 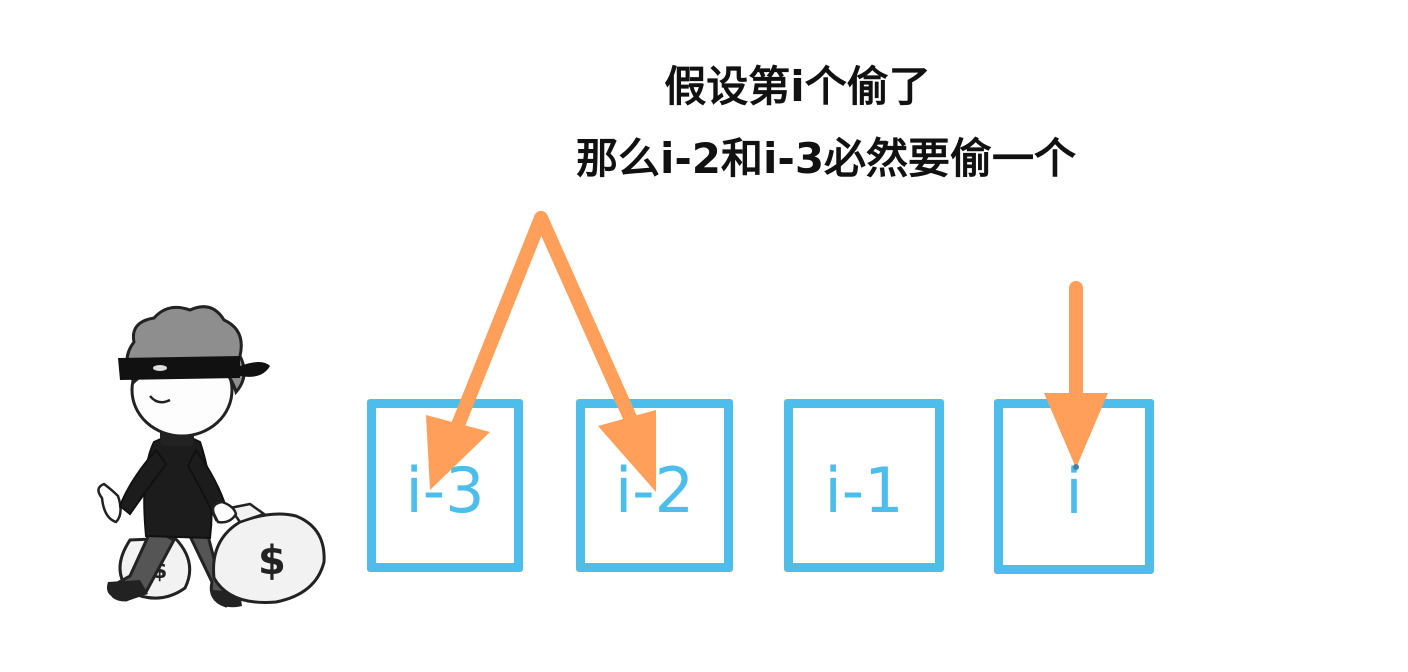 What do you see at coordinates (590, 329) in the screenshot?
I see `arrow-to-i-2-shaft` at bounding box center [590, 329].